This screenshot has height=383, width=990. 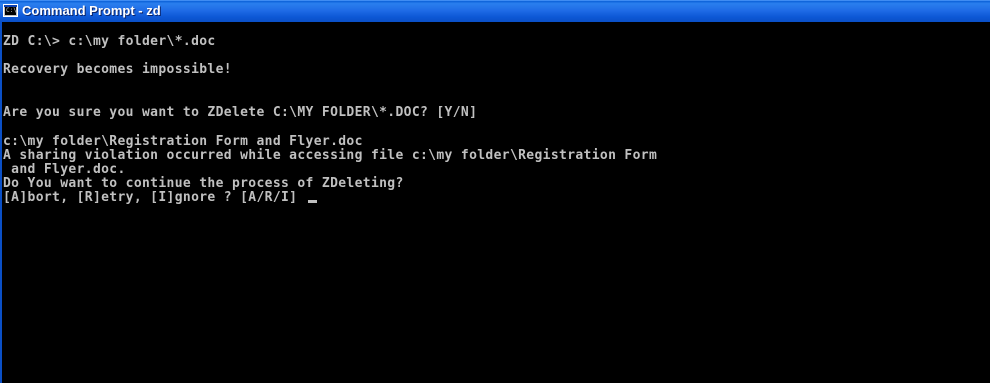 I want to click on command-prompt-icon: C:\, so click(x=10, y=10).